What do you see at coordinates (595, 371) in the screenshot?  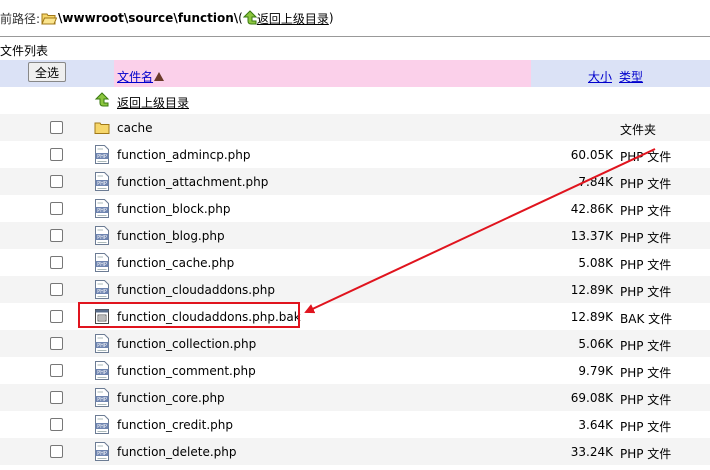 I see `file-size: 9.79K` at bounding box center [595, 371].